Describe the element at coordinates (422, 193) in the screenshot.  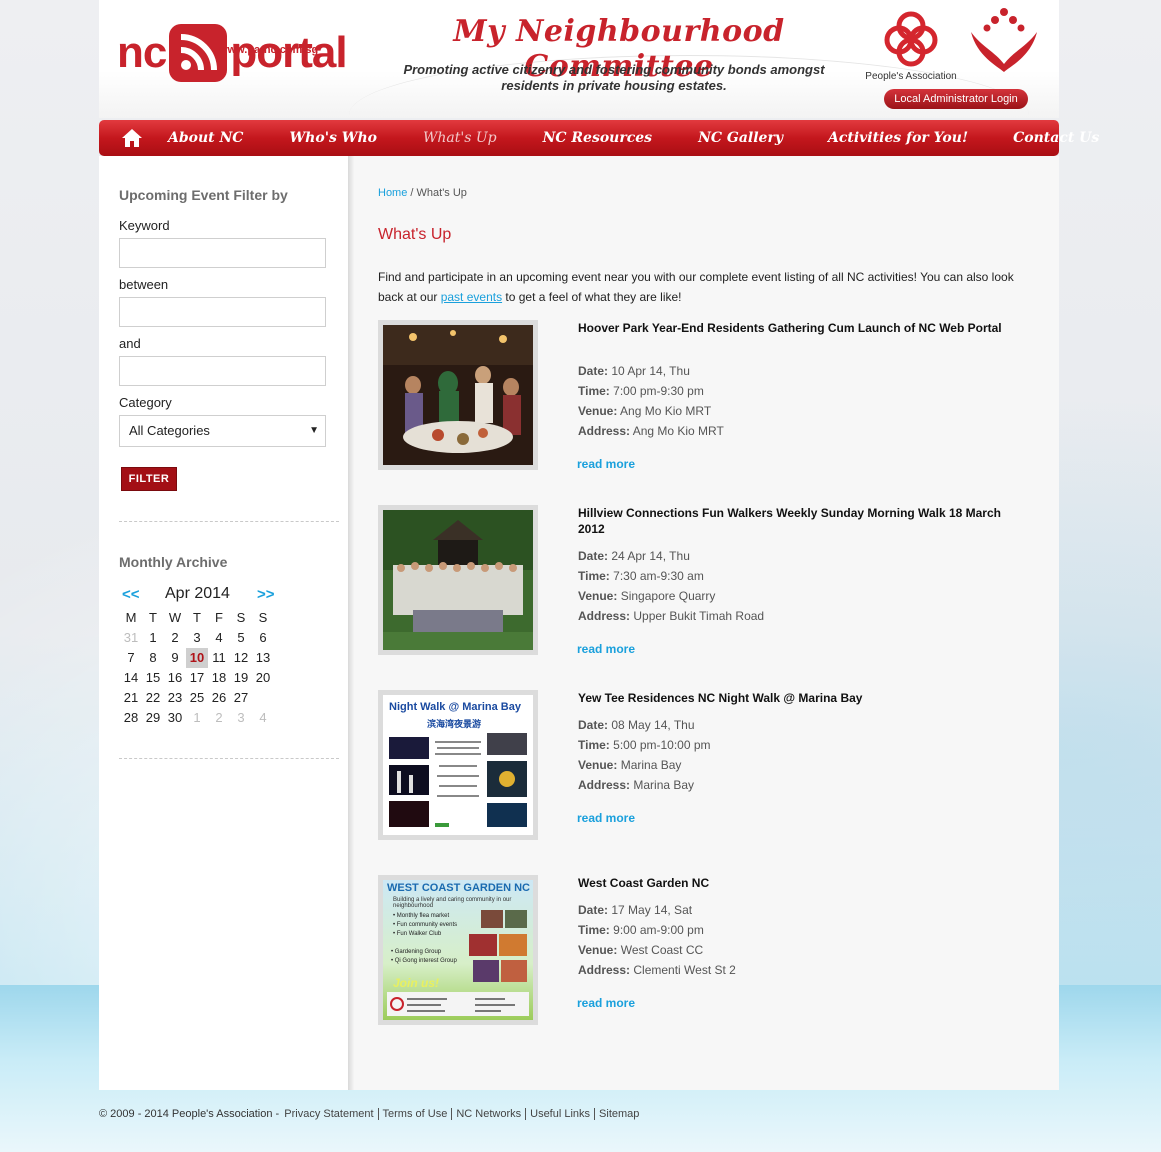
I see `breadcrumb: Home / What's Up` at that location.